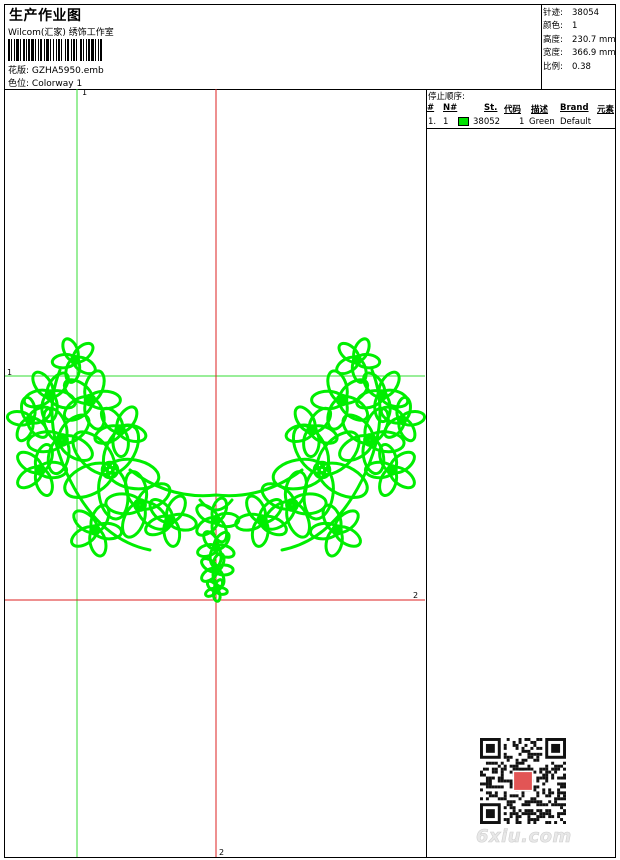 The image size is (620, 860). Describe the element at coordinates (446, 97) in the screenshot. I see `stop-sequence-title: 停止顺序:` at that location.